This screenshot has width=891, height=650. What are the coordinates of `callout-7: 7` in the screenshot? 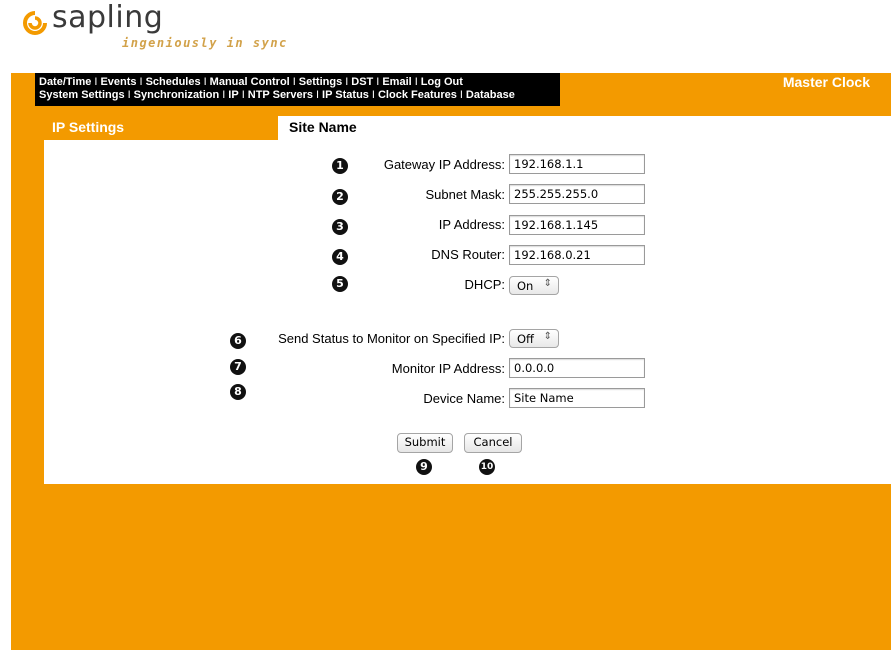 It's located at (238, 367).